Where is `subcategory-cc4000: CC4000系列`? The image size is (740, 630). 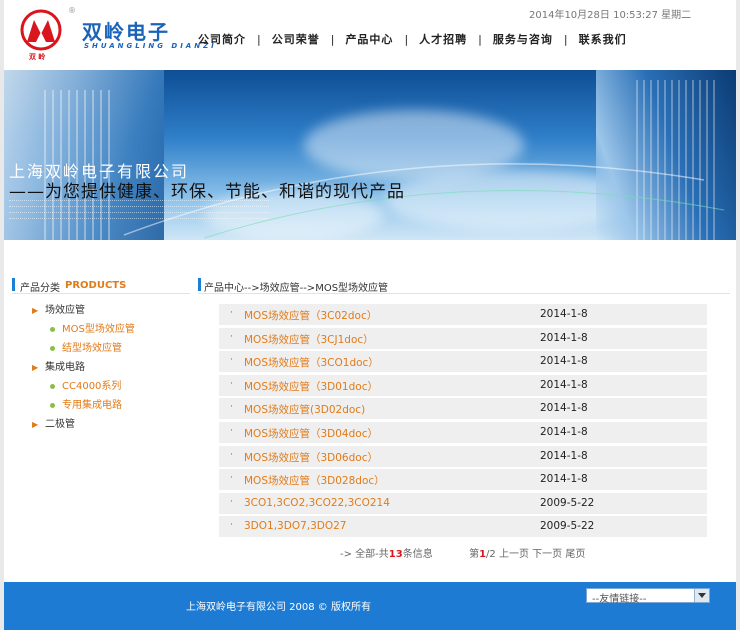
subcategory-cc4000: CC4000系列 is located at coordinates (101, 386).